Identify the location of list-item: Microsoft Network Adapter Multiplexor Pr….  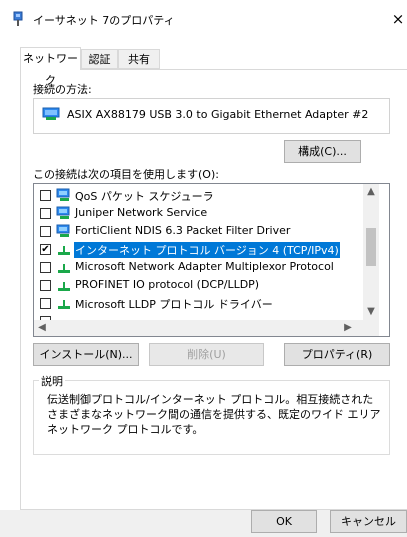
(199, 267).